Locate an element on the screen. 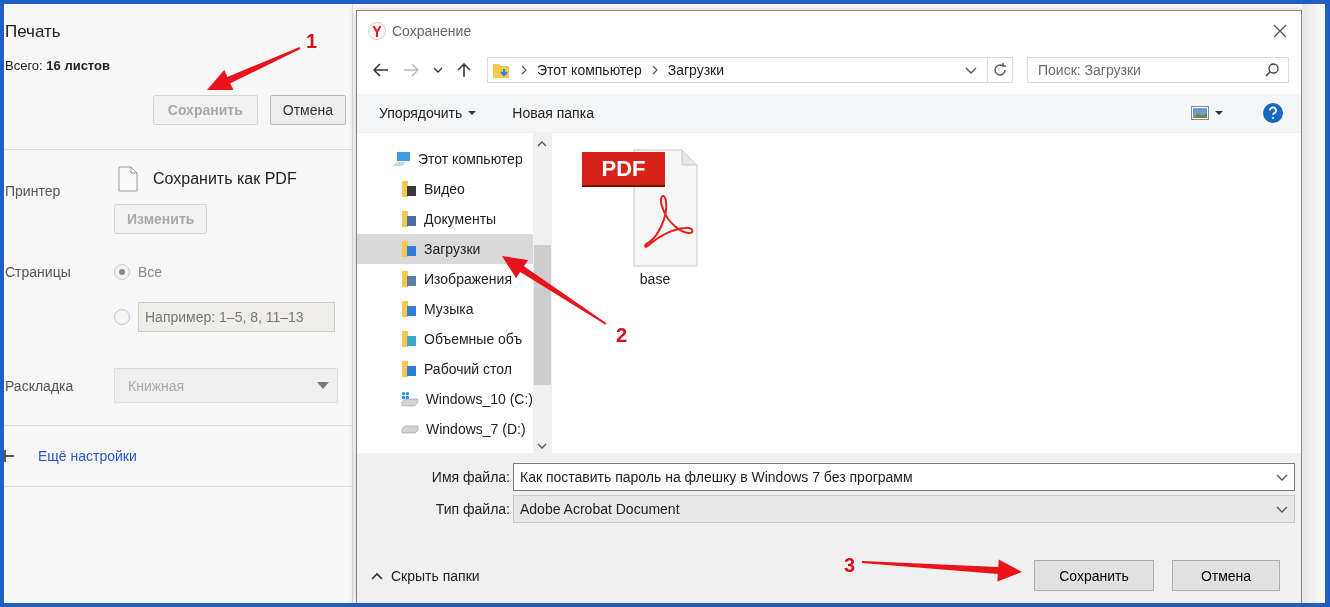 The width and height of the screenshot is (1330, 607). page-range-field: Например: 1–5, 8, 11–13 is located at coordinates (236, 317).